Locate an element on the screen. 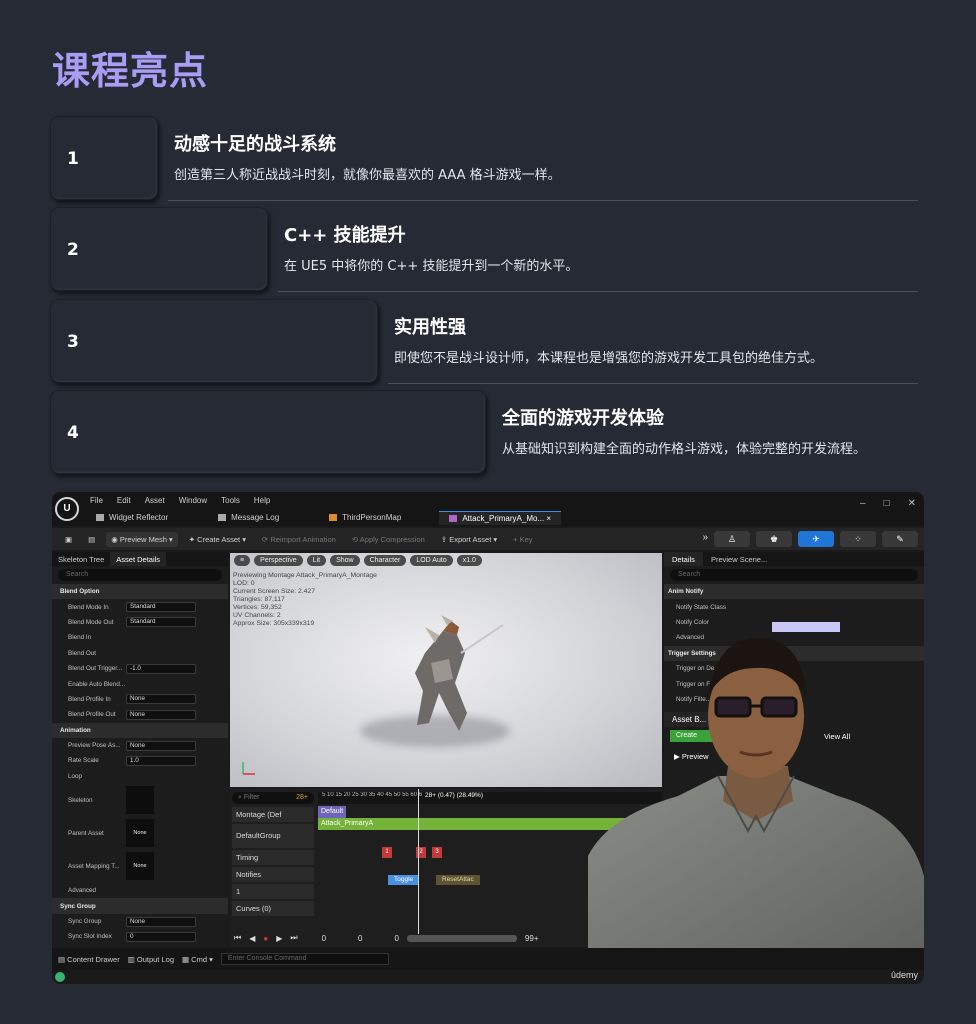  property-row: Blend Mode In Standard is located at coordinates (140, 606).